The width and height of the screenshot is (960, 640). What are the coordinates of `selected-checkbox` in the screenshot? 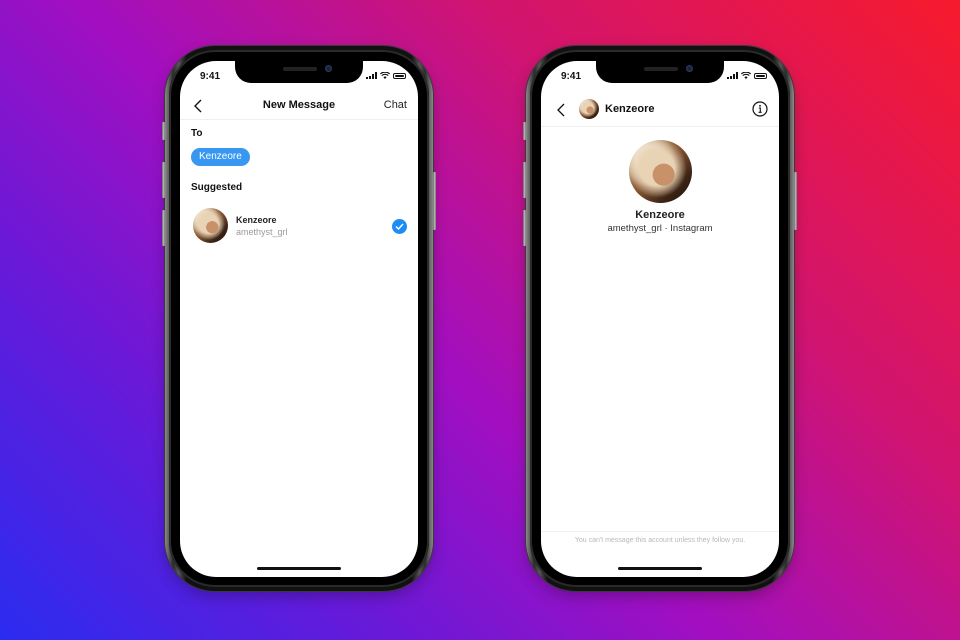 It's located at (399, 226).